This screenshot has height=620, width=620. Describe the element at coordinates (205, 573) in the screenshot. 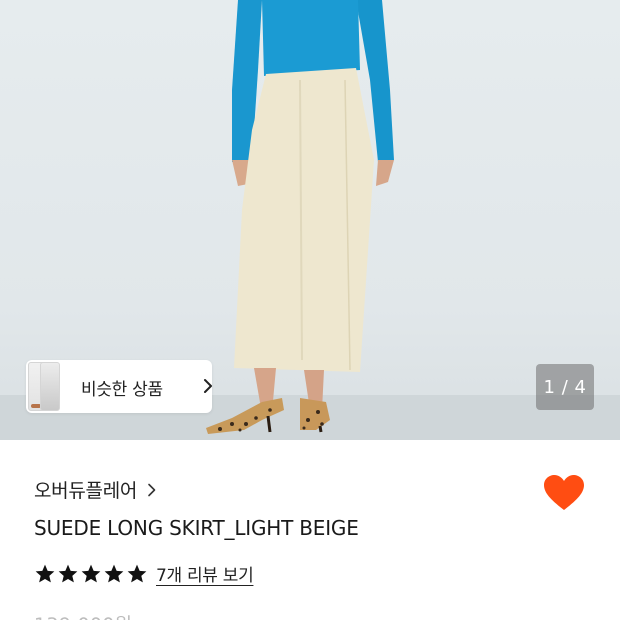

I see `view-reviews-link: 7개 리뷰 보기` at that location.